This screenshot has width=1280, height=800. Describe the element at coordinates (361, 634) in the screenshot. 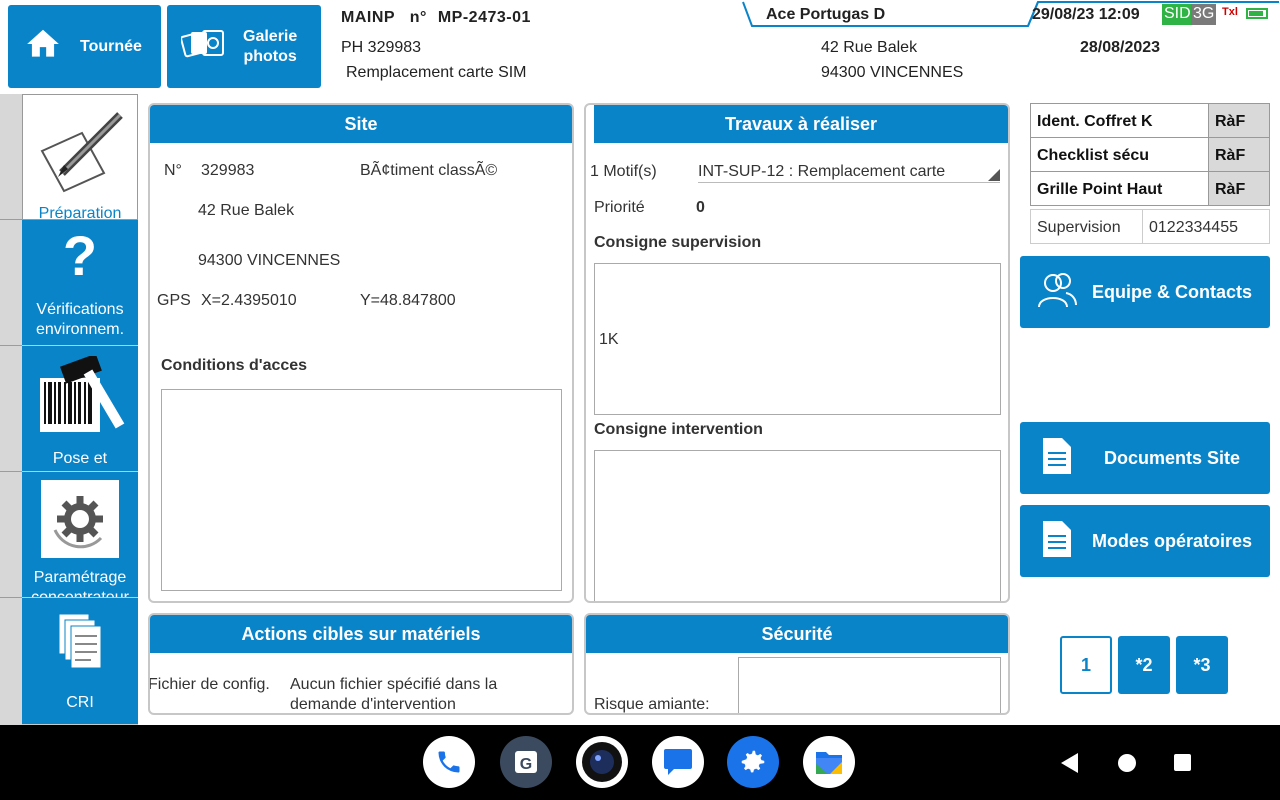

I see `actions-panel-title: Actions cibles sur matériels` at that location.